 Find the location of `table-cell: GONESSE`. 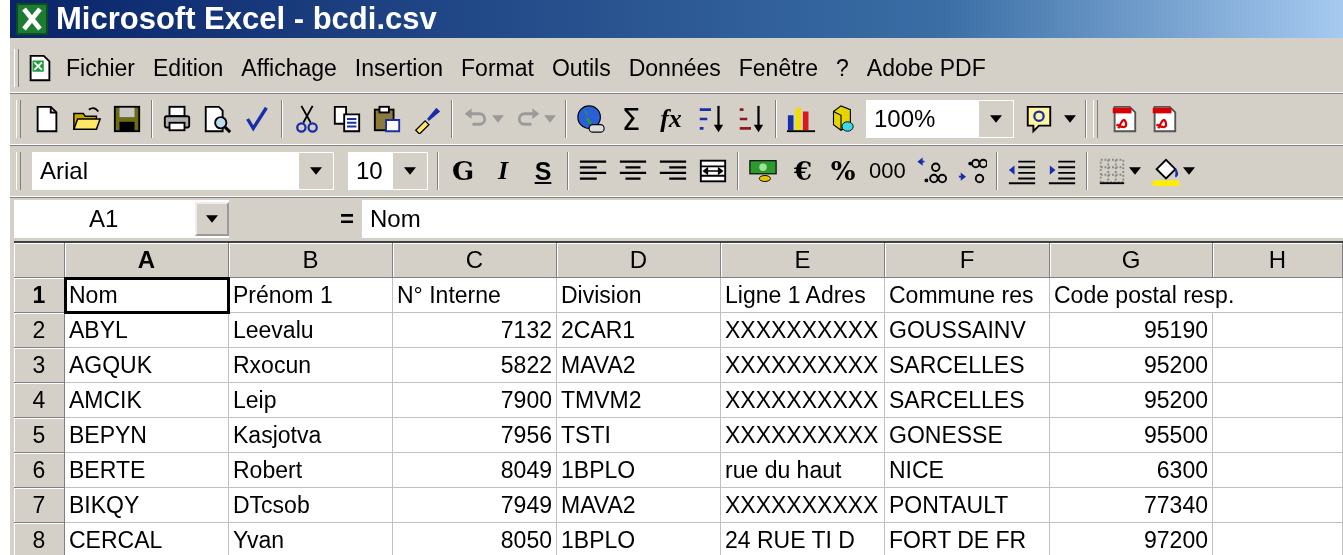

table-cell: GONESSE is located at coordinates (967, 435).